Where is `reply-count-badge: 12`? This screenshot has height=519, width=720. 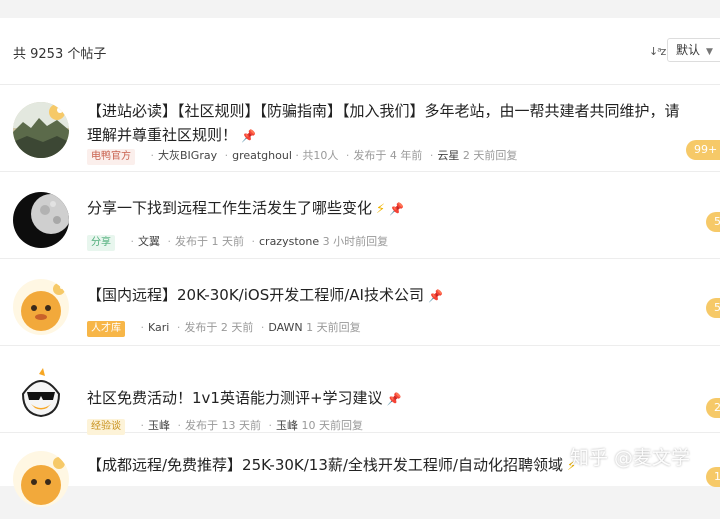
reply-count-badge: 12 is located at coordinates (713, 477).